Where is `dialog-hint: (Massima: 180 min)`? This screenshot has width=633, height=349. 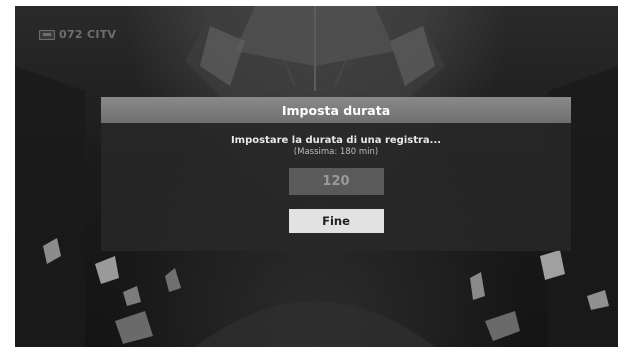
dialog-hint: (Massima: 180 min) is located at coordinates (336, 152).